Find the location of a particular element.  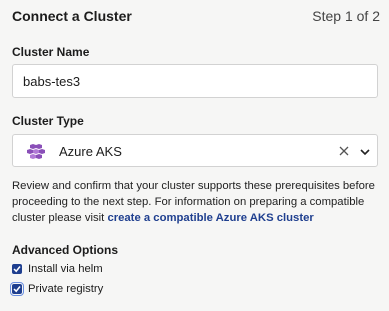

header: Connect a Cluster Step 1 of 2 is located at coordinates (196, 16).